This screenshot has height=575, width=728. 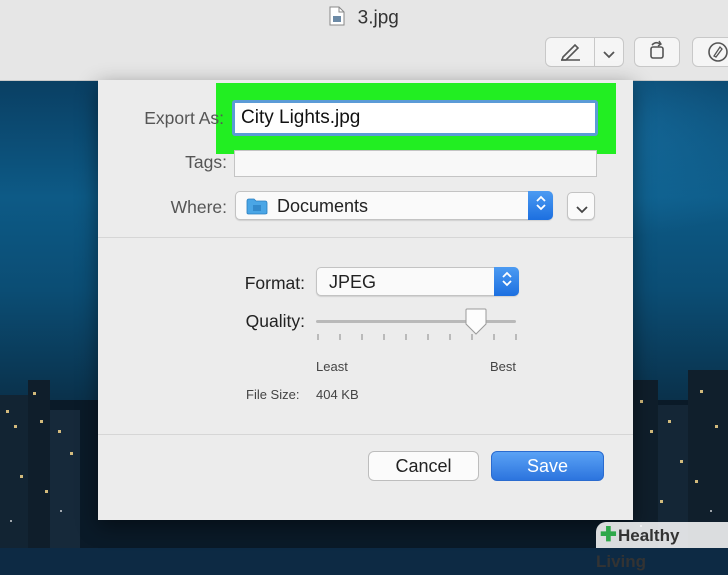 I want to click on pen-icon, so click(x=571, y=54).